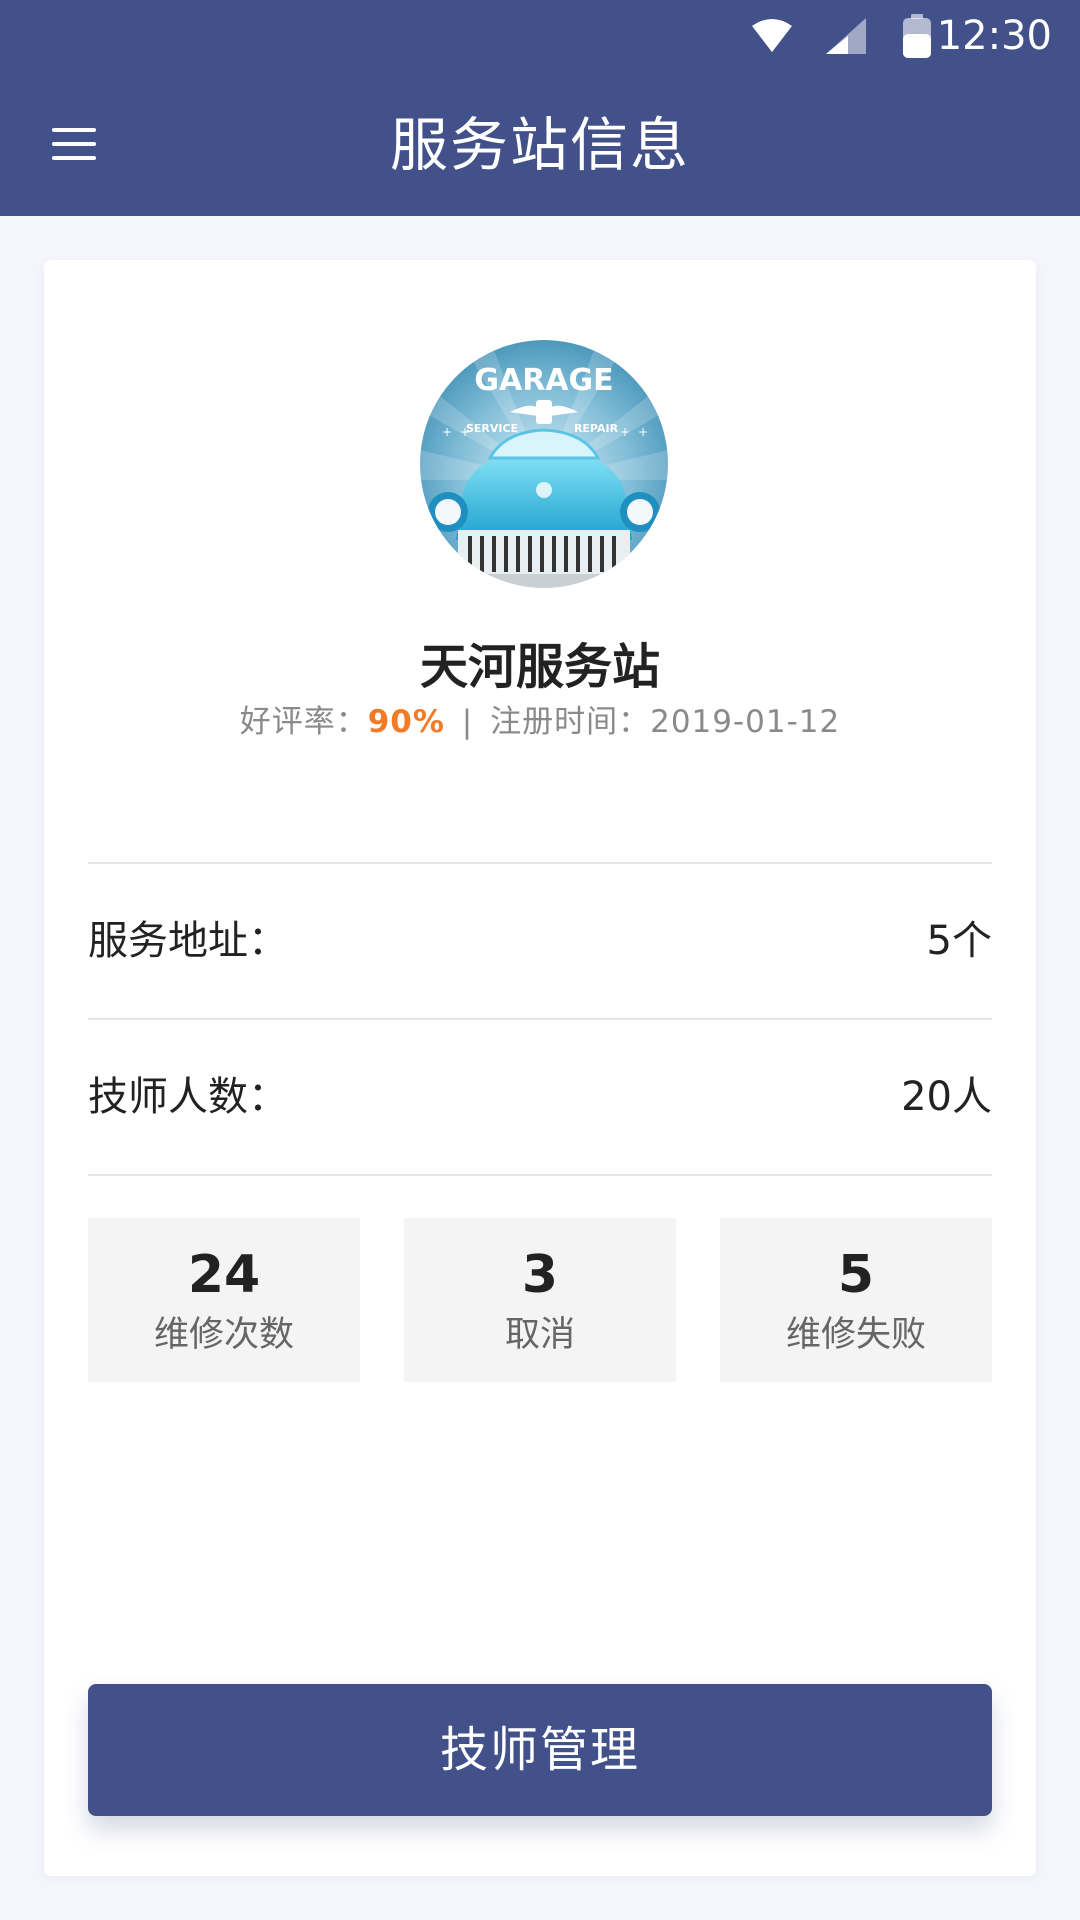 The height and width of the screenshot is (1920, 1080). What do you see at coordinates (539, 145) in the screenshot?
I see `page-title: 服务站信息` at bounding box center [539, 145].